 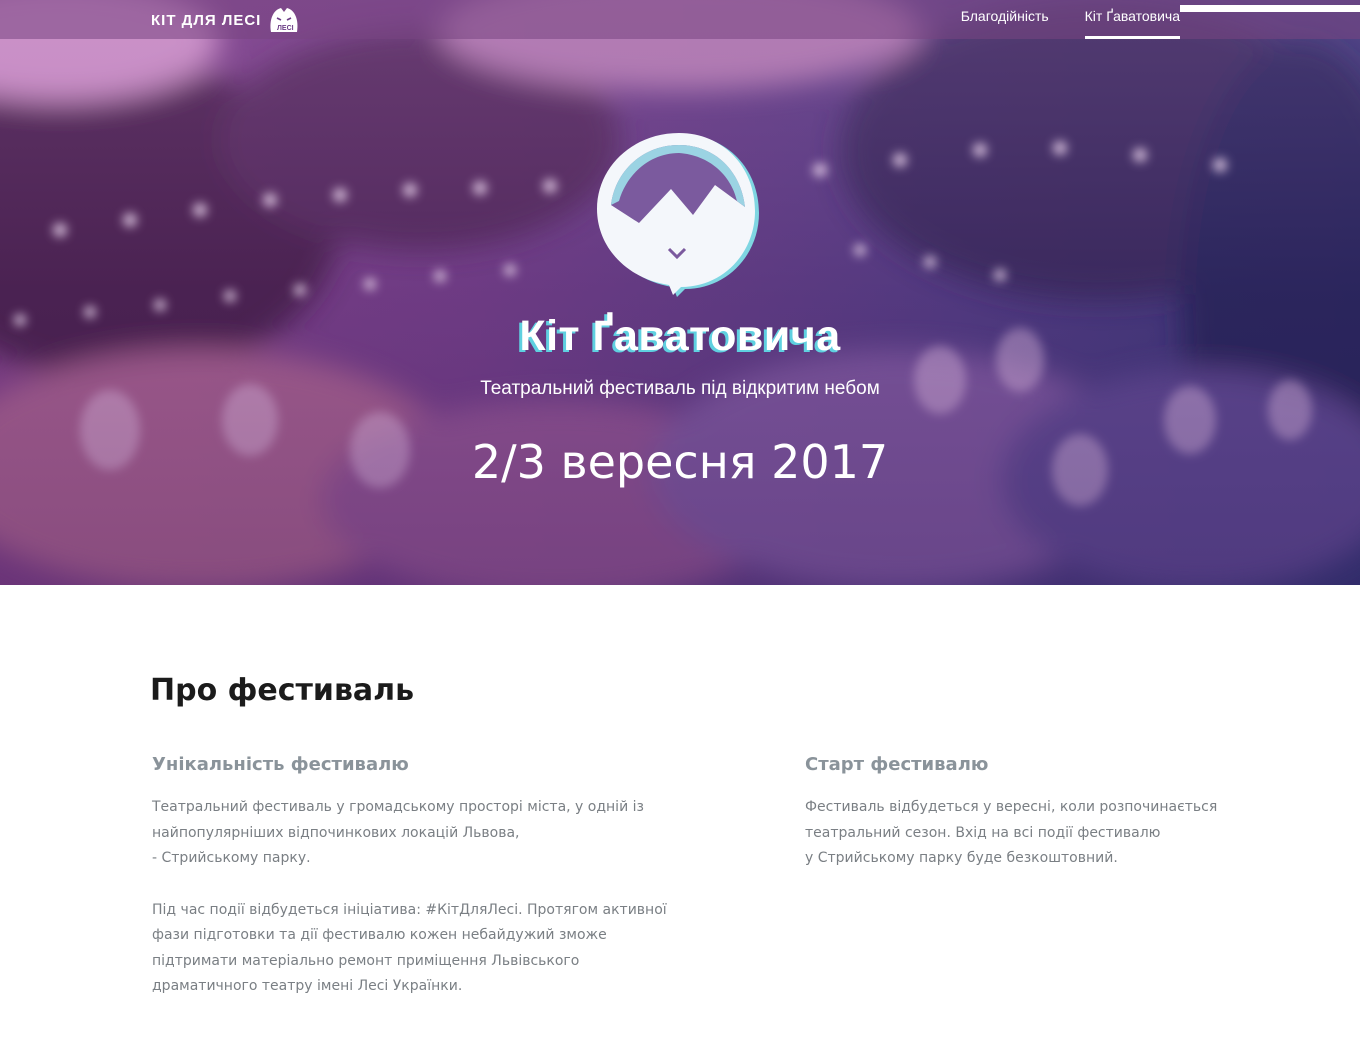 I want to click on nav-item-kit-havatovycha: Кіт Ґаватовича, so click(x=1132, y=19).